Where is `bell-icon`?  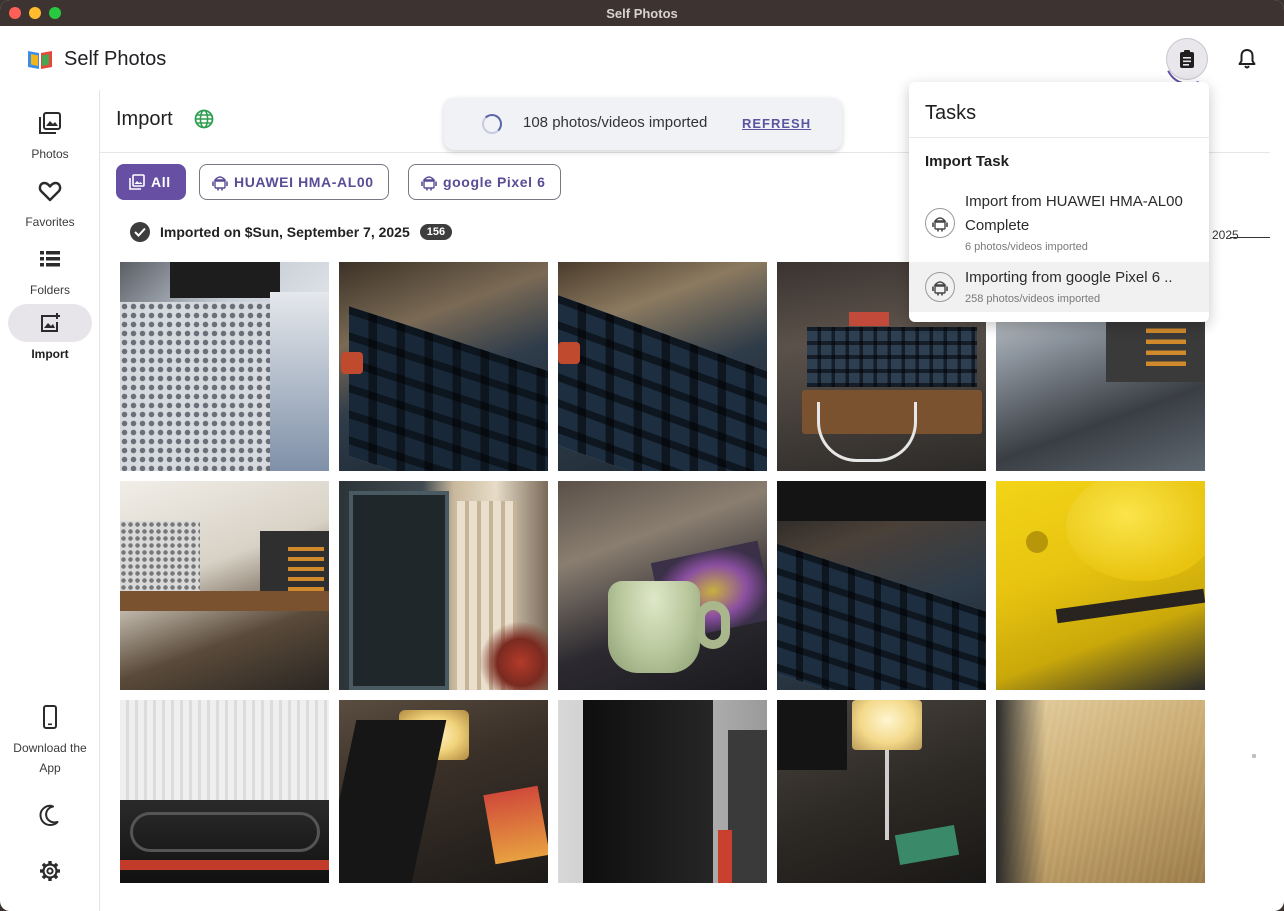
bell-icon is located at coordinates (1247, 59).